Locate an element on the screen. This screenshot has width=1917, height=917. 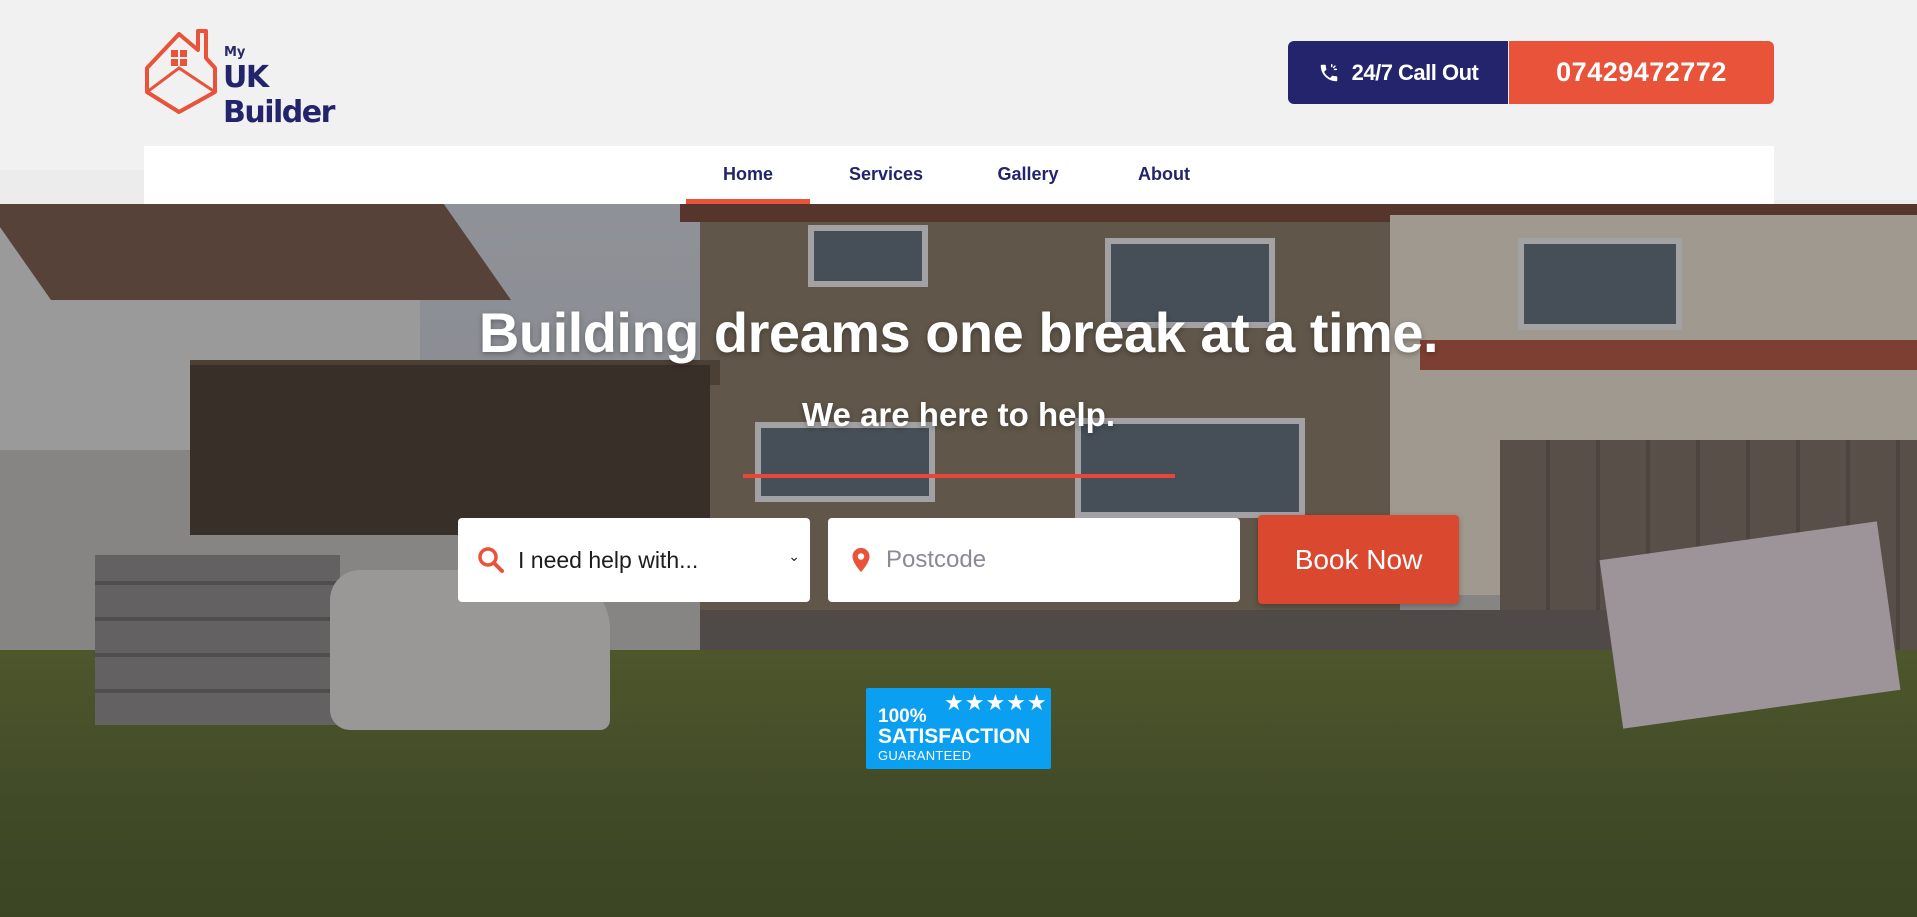
postcode-field is located at coordinates (1034, 560).